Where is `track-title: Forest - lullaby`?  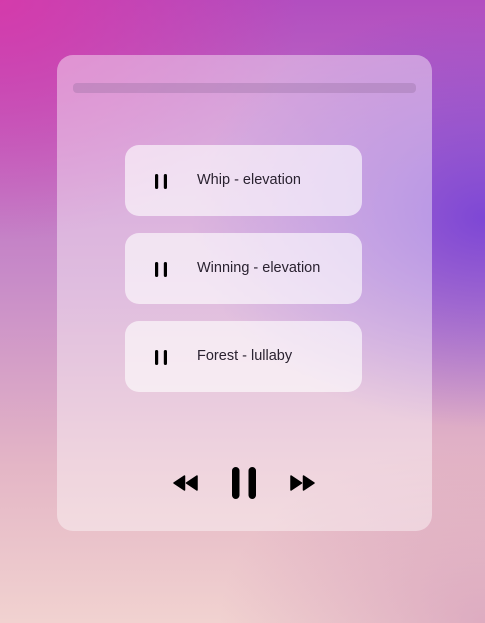 track-title: Forest - lullaby is located at coordinates (245, 356).